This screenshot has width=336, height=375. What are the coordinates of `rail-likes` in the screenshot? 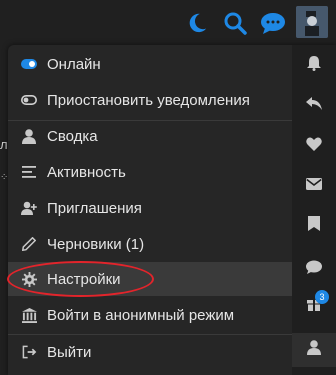 It's located at (314, 146).